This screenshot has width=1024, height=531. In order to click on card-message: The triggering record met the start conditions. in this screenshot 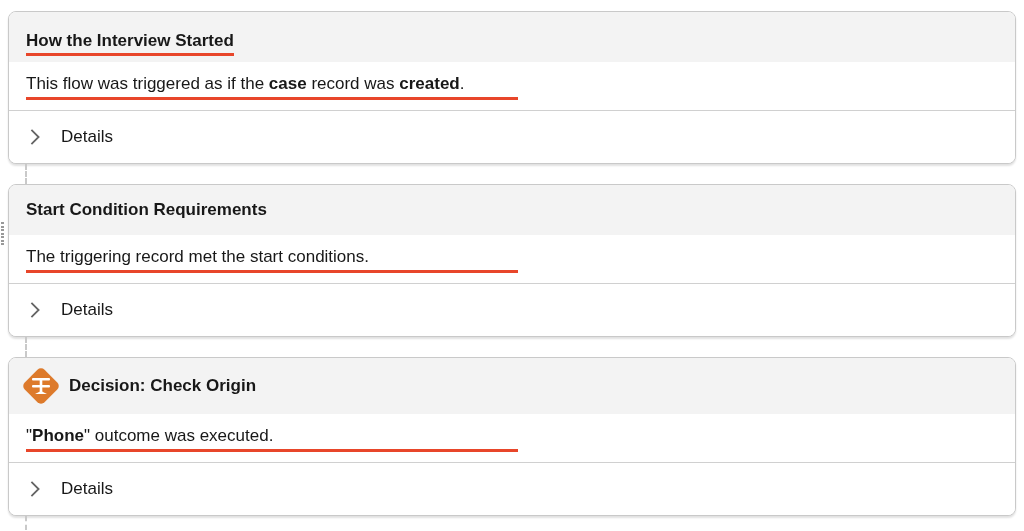, I will do `click(197, 256)`.